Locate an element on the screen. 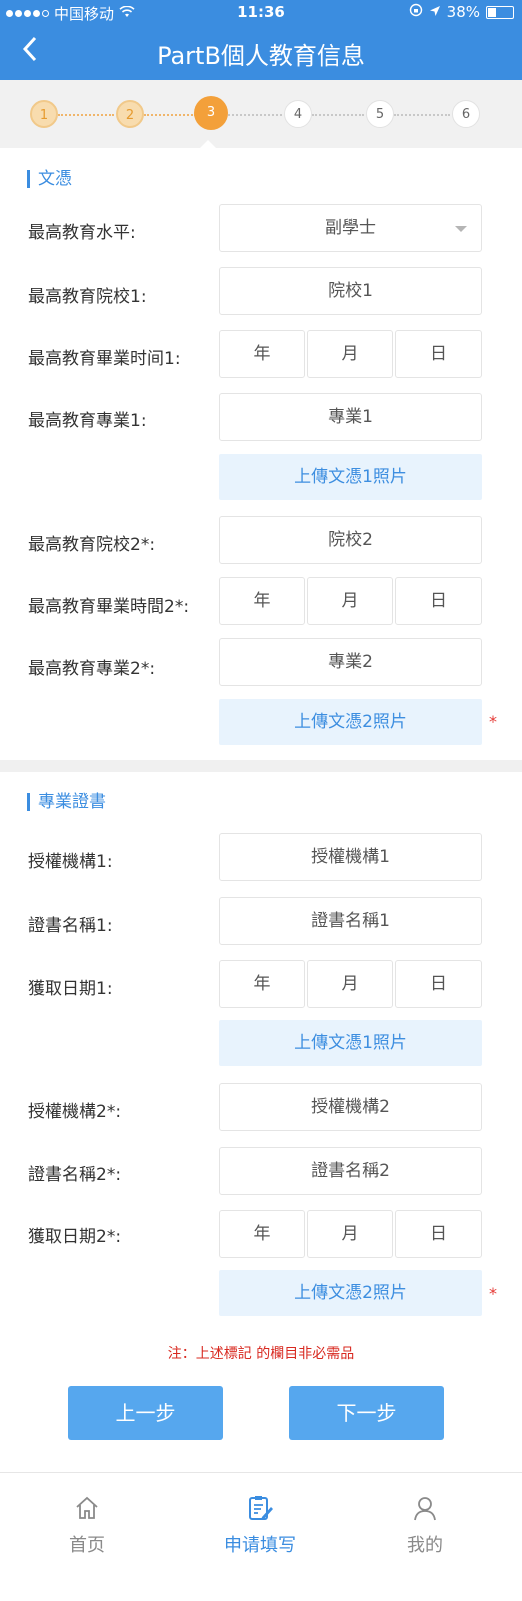 The width and height of the screenshot is (522, 1601). battery-percent: 38% is located at coordinates (463, 12).